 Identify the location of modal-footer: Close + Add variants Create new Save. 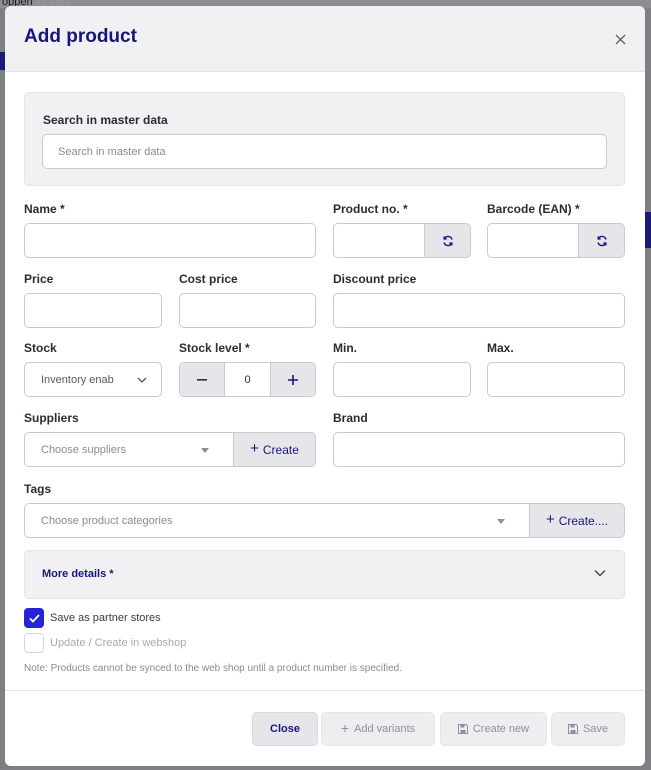
(325, 728).